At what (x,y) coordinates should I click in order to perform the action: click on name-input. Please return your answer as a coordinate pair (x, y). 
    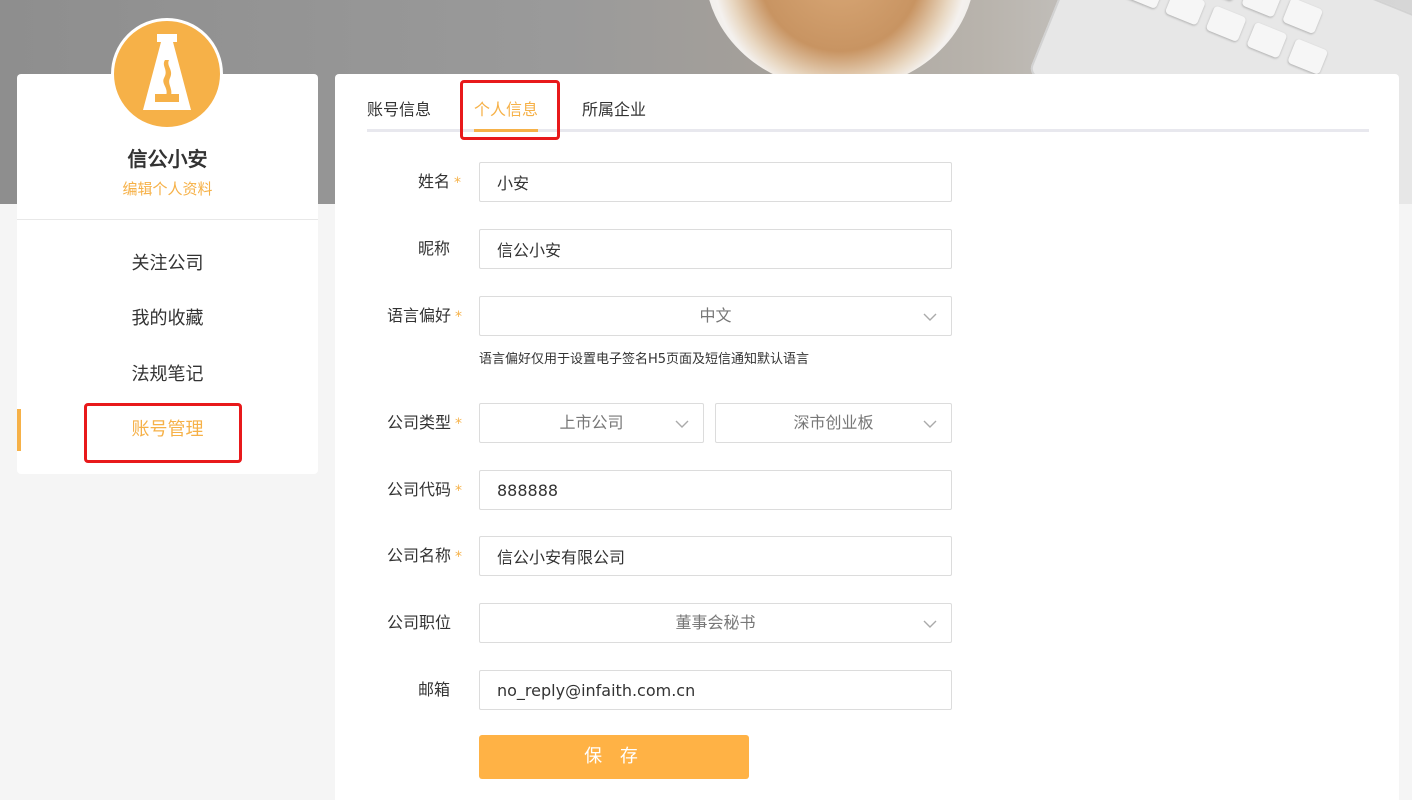
    Looking at the image, I should click on (715, 182).